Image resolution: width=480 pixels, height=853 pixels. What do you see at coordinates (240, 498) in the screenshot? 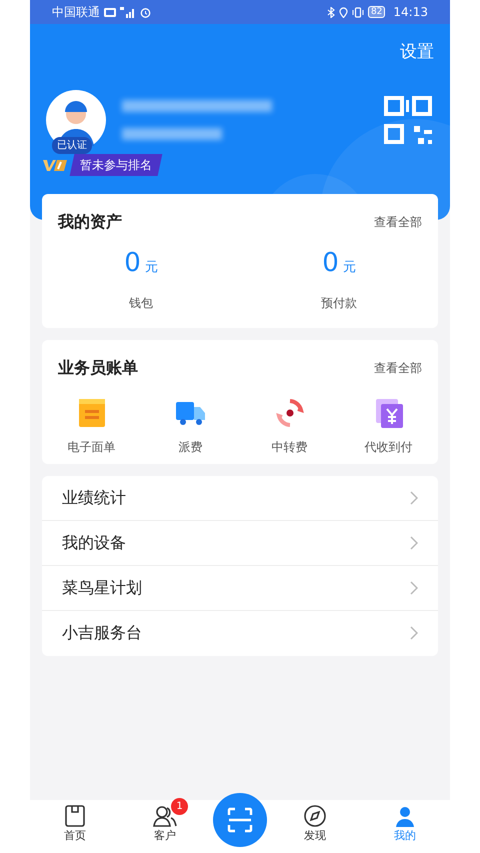
I see `menu-item: 业绩统计` at bounding box center [240, 498].